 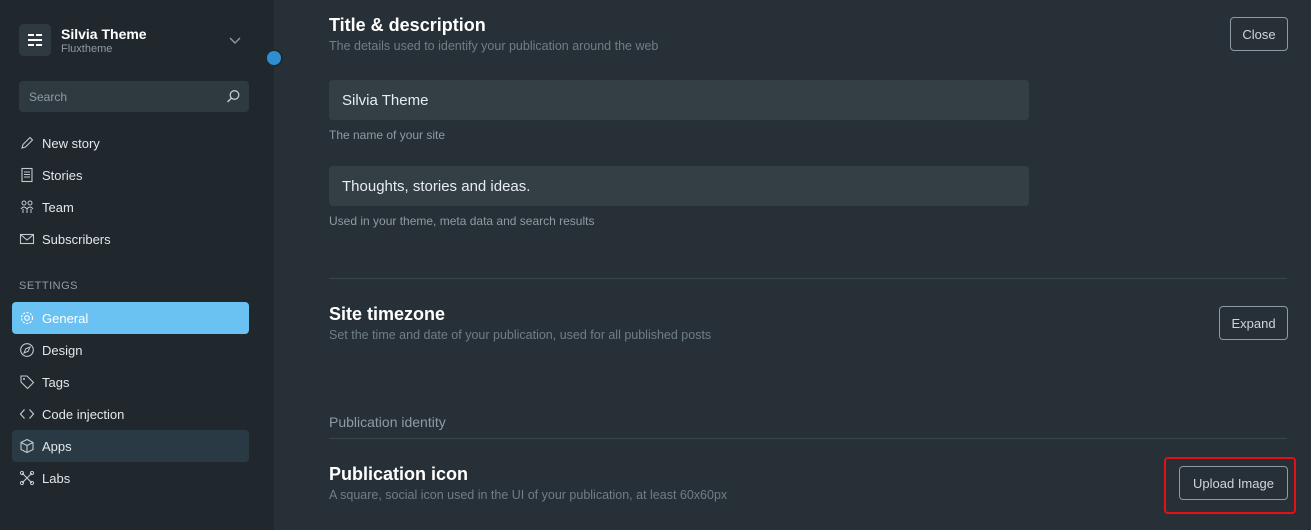 What do you see at coordinates (1233, 483) in the screenshot?
I see `upload-image-button: Upload Image` at bounding box center [1233, 483].